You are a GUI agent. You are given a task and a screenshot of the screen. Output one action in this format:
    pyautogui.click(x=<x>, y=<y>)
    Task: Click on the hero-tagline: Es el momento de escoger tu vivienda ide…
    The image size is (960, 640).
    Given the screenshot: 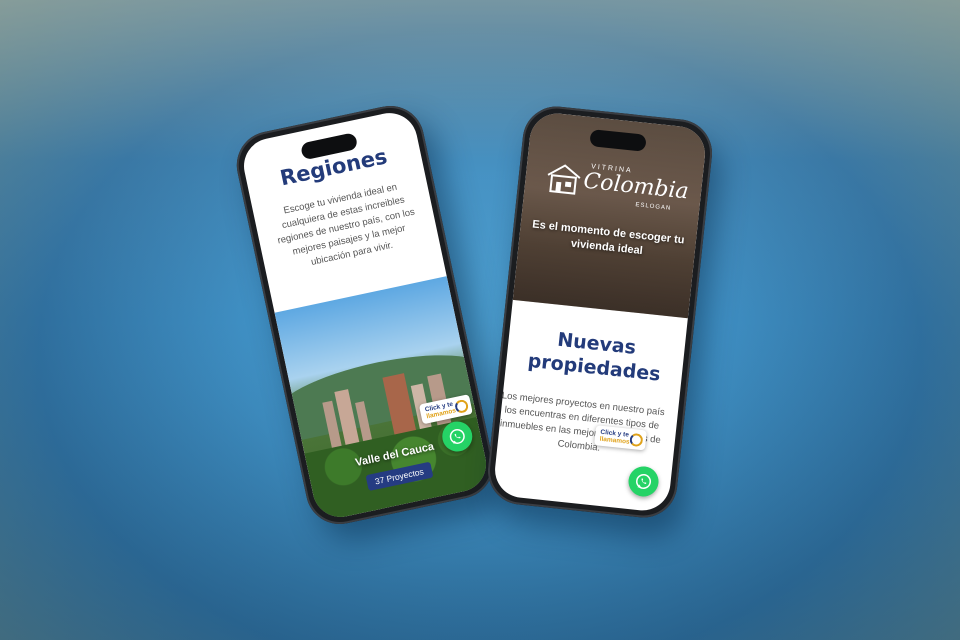 What is the action you would take?
    pyautogui.click(x=608, y=238)
    